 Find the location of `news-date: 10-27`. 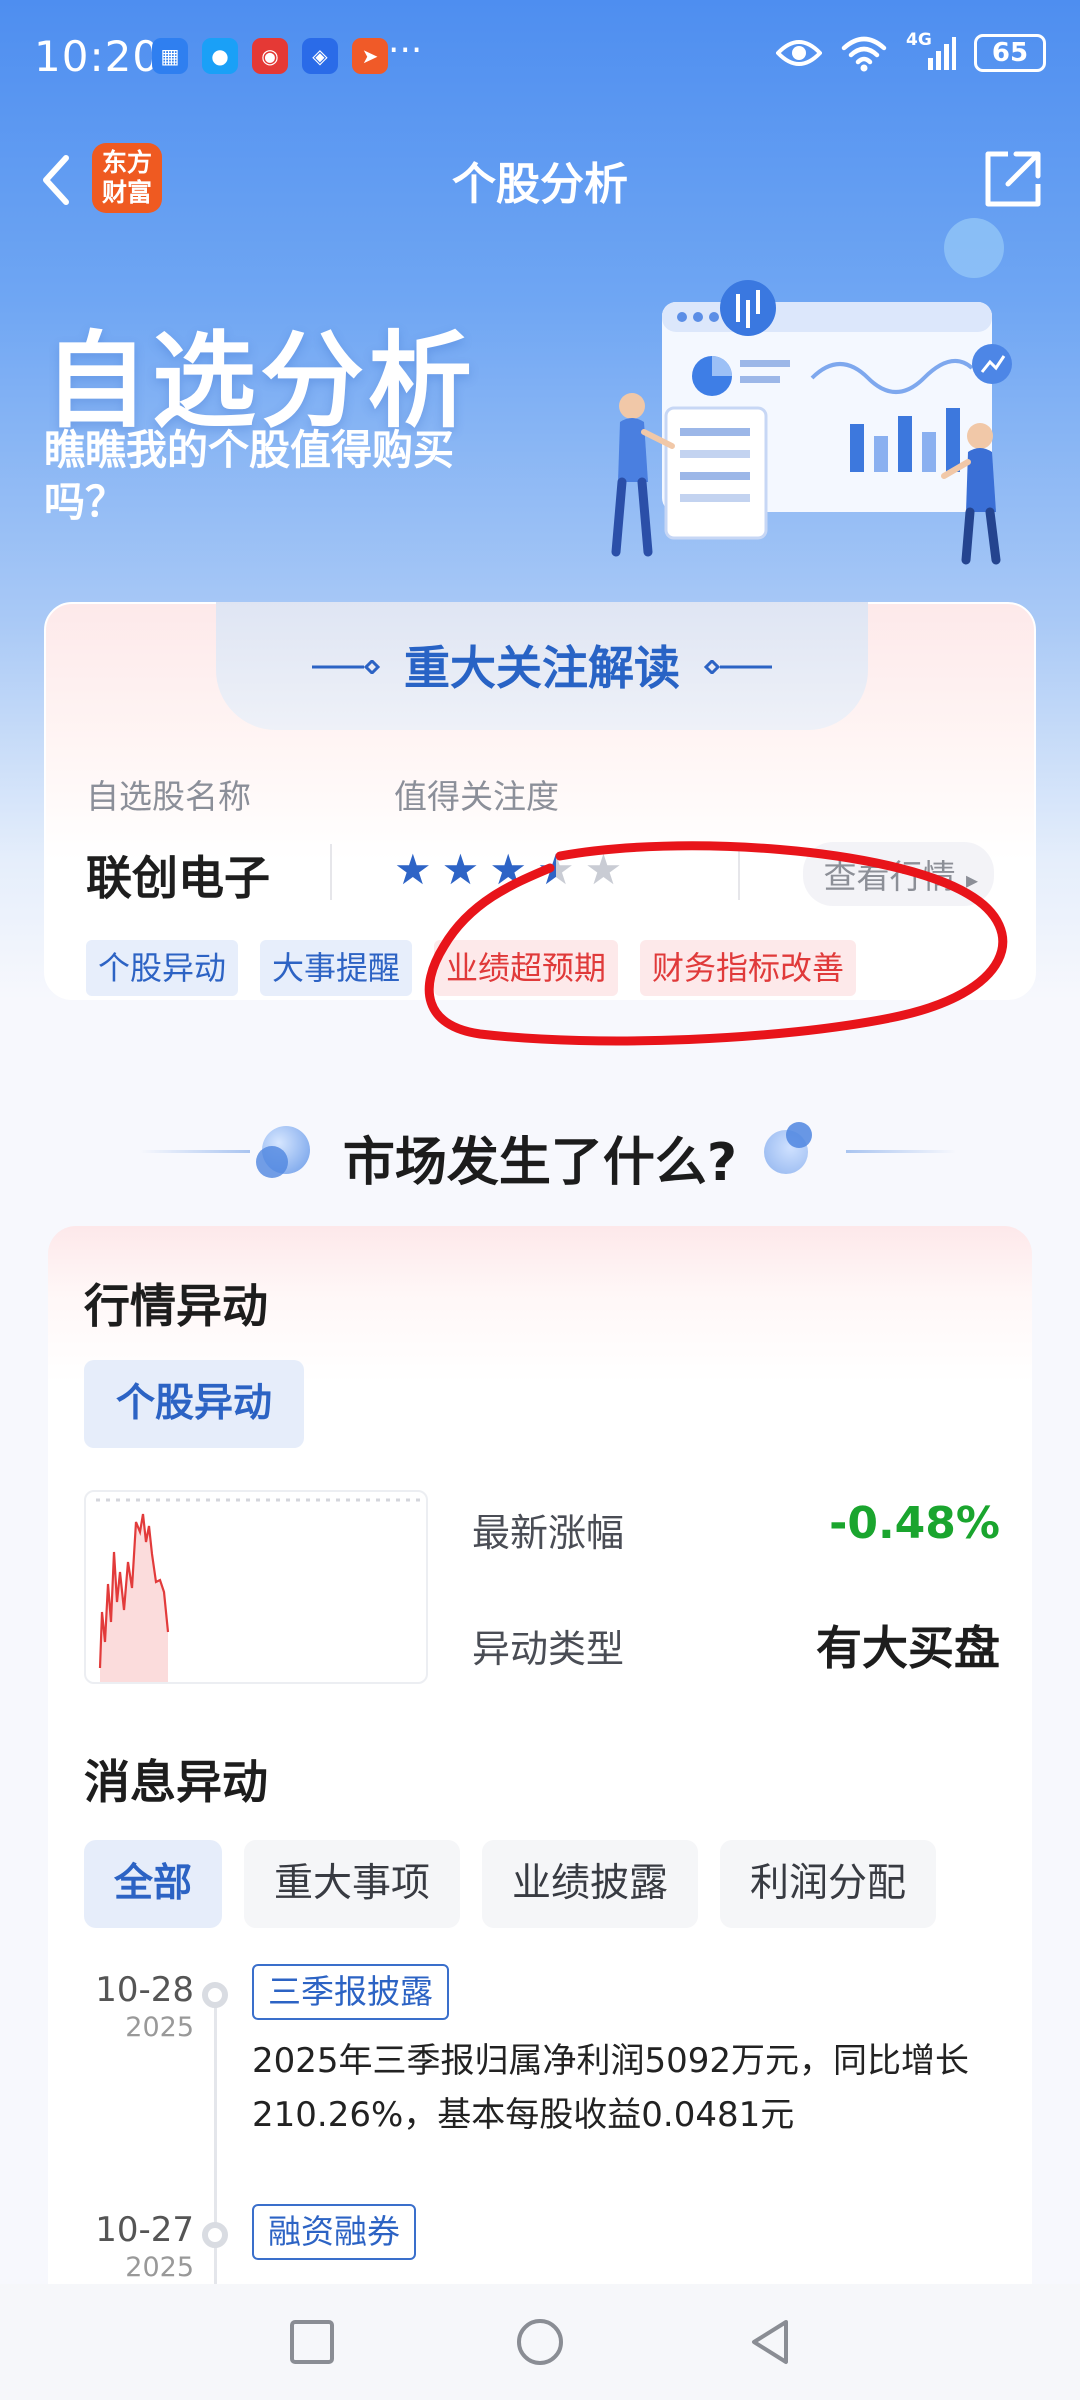

news-date: 10-27 is located at coordinates (144, 2230).